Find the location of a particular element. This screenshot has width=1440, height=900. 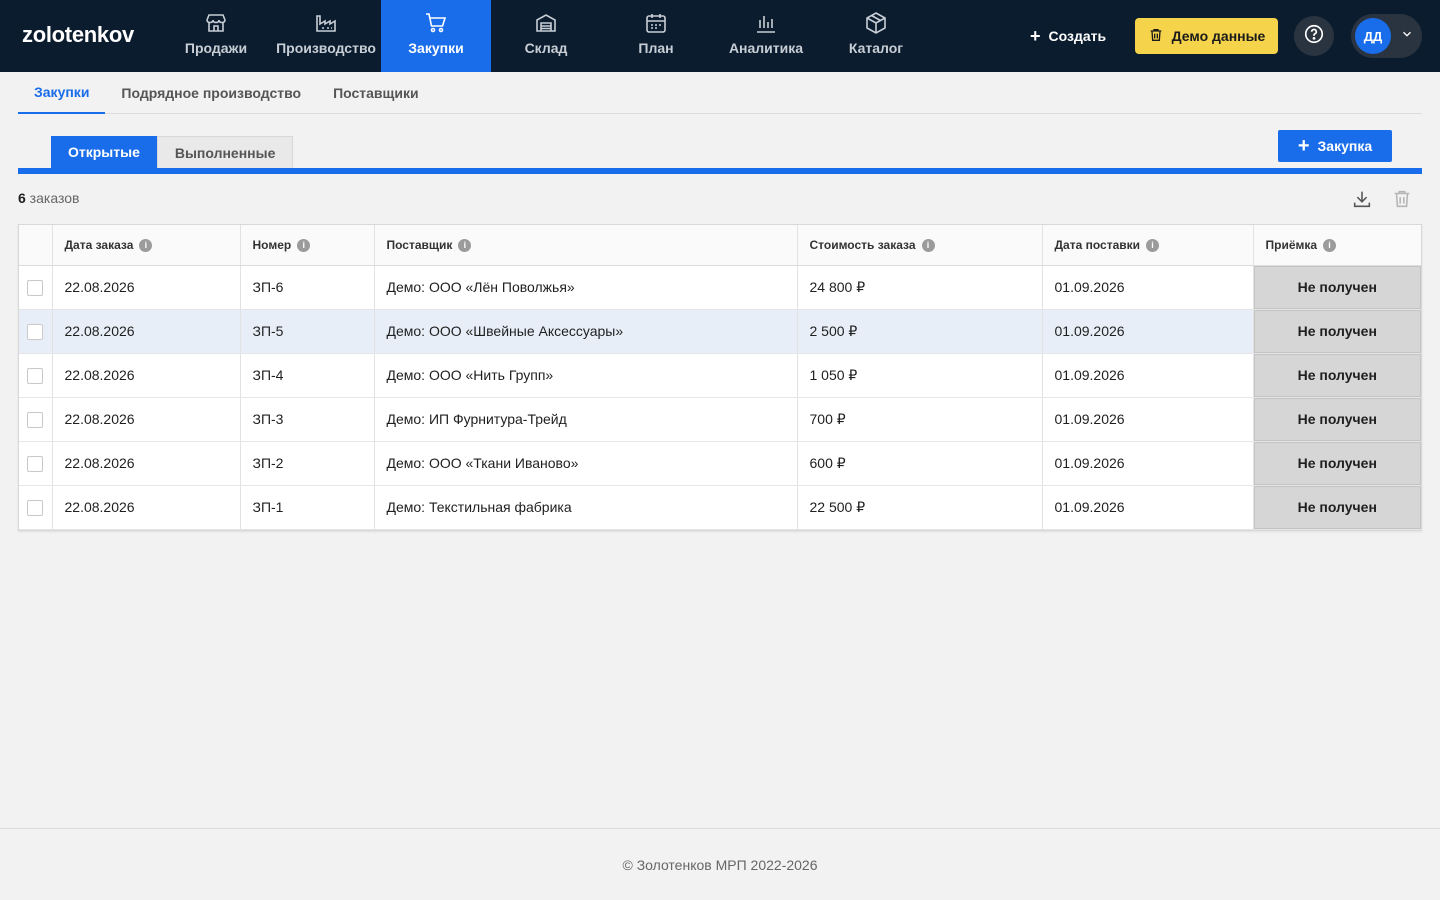

orders-count: 6 заказов is located at coordinates (48, 198).